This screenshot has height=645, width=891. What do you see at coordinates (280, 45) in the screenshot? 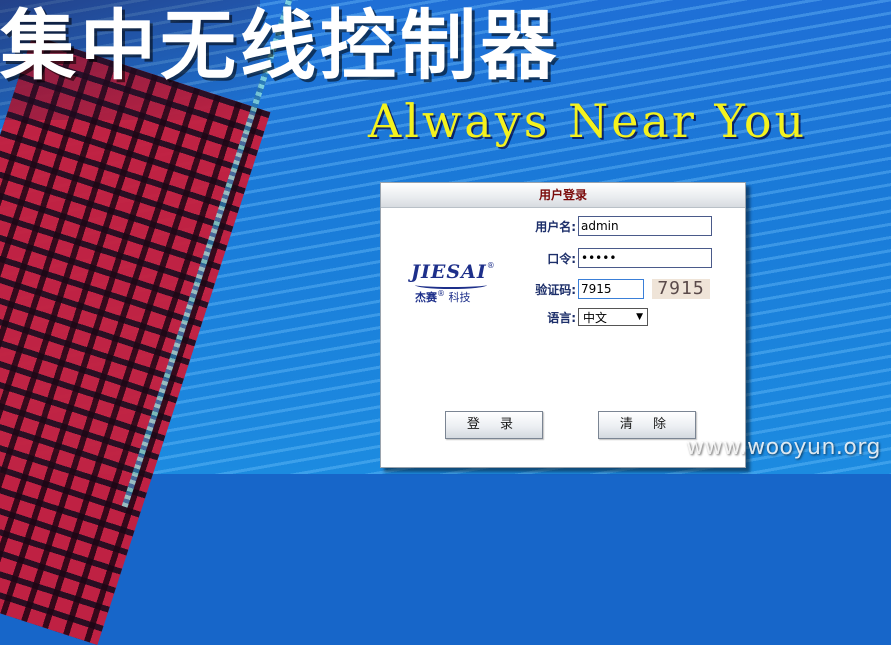
I see `banner-title: 集中无线控制器` at bounding box center [280, 45].